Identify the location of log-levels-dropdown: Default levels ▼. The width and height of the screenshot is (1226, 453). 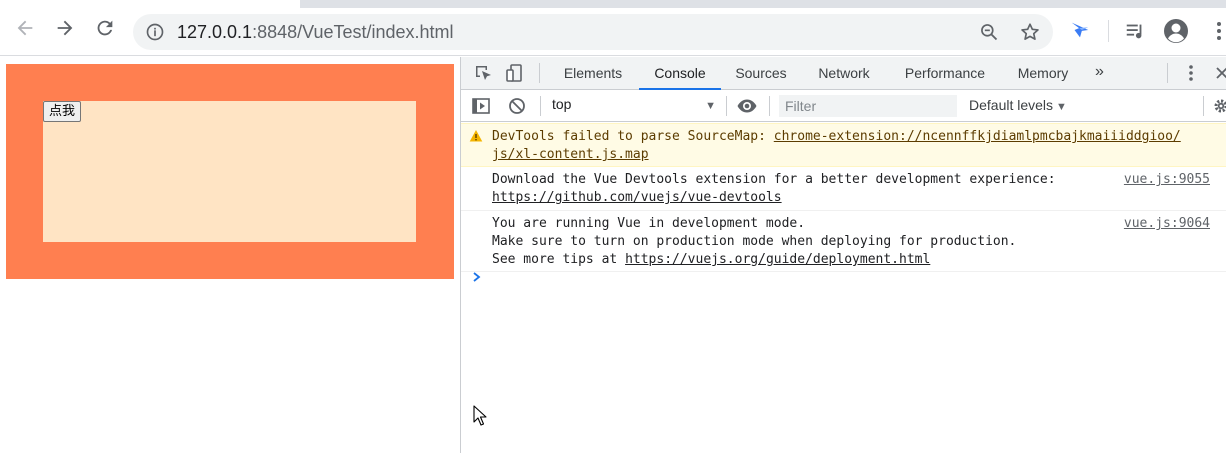
(1018, 105).